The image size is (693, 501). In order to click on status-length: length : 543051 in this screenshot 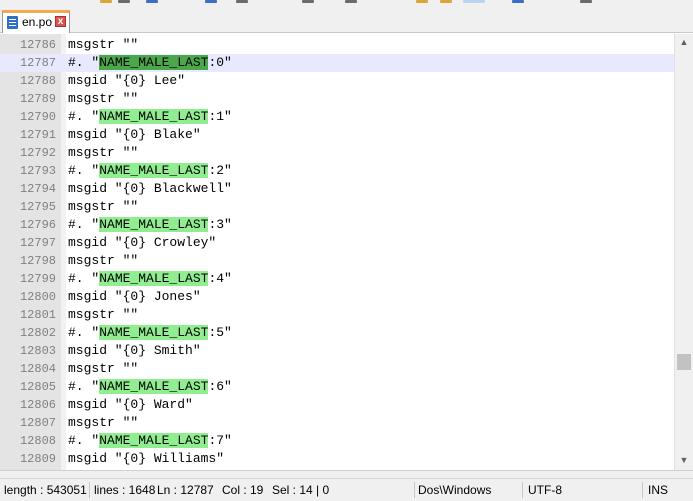, I will do `click(45, 490)`.